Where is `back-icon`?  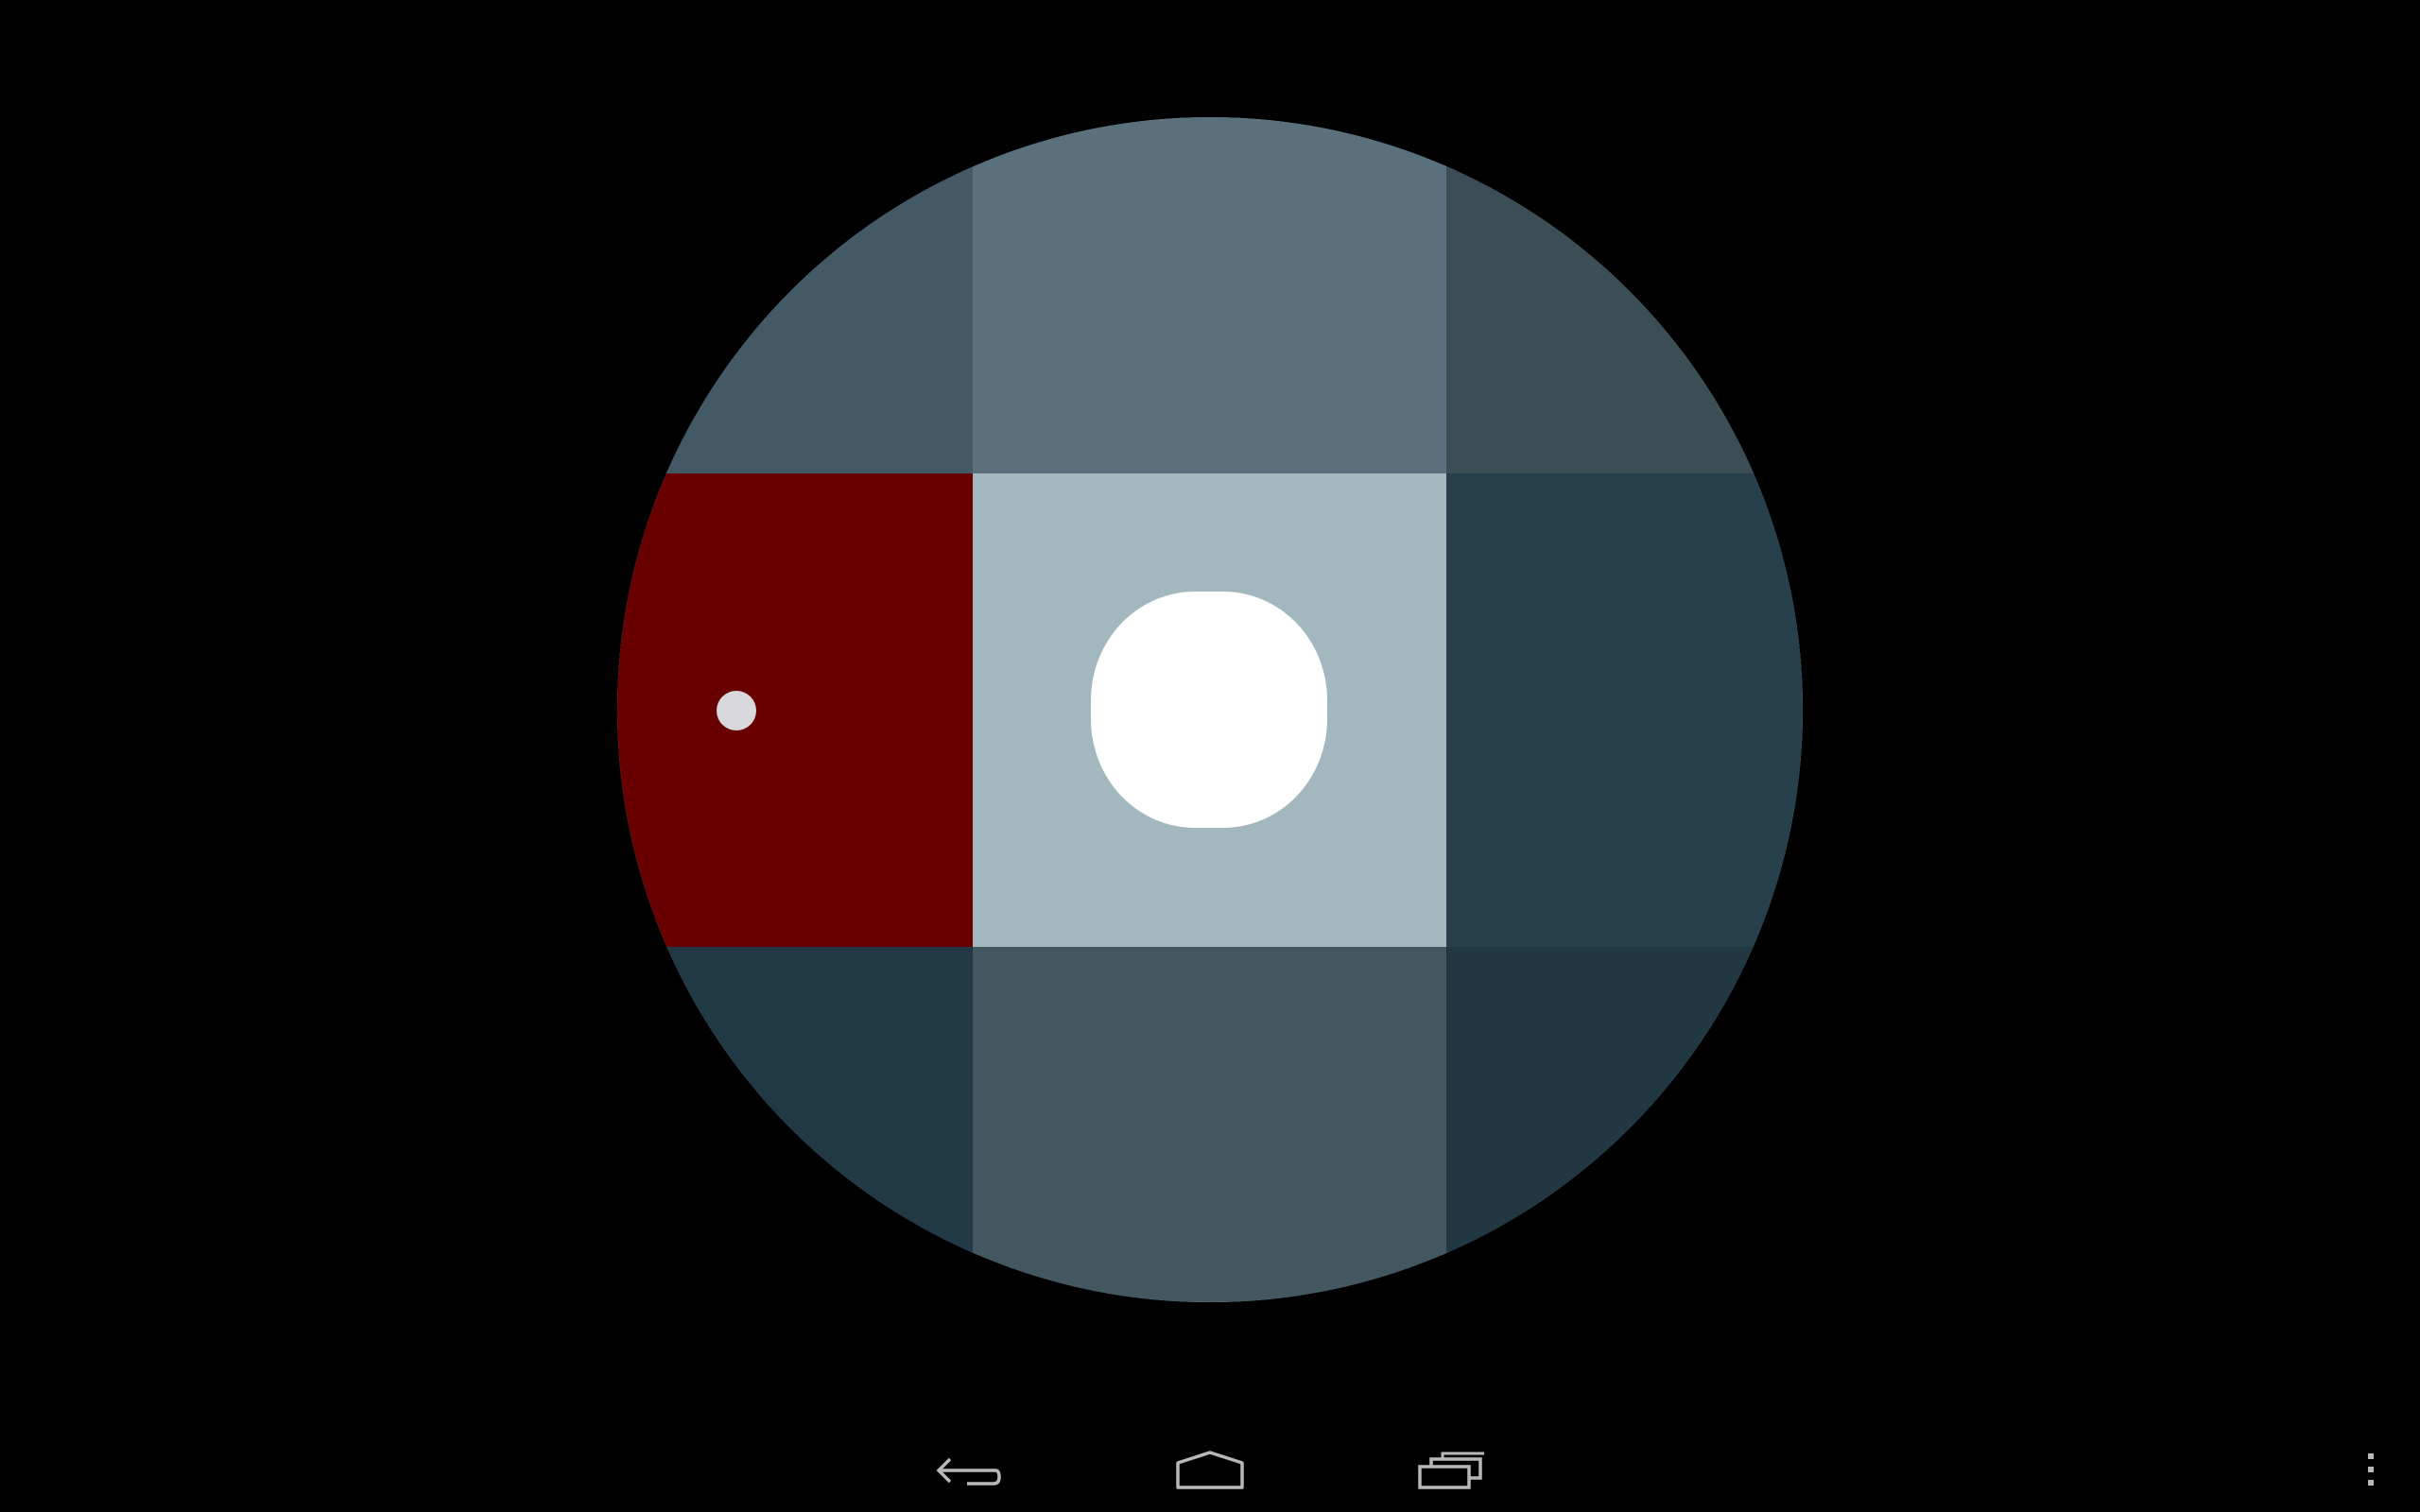 back-icon is located at coordinates (969, 1471).